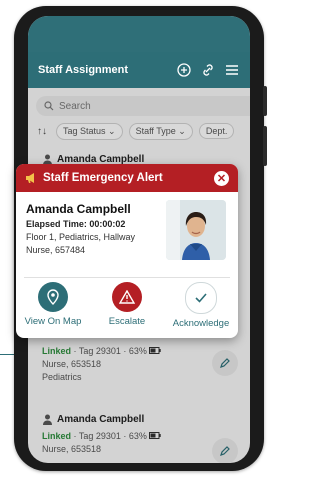 The image size is (320, 477). What do you see at coordinates (56, 250) in the screenshot?
I see `alert-role: Nurse, 657484` at bounding box center [56, 250].